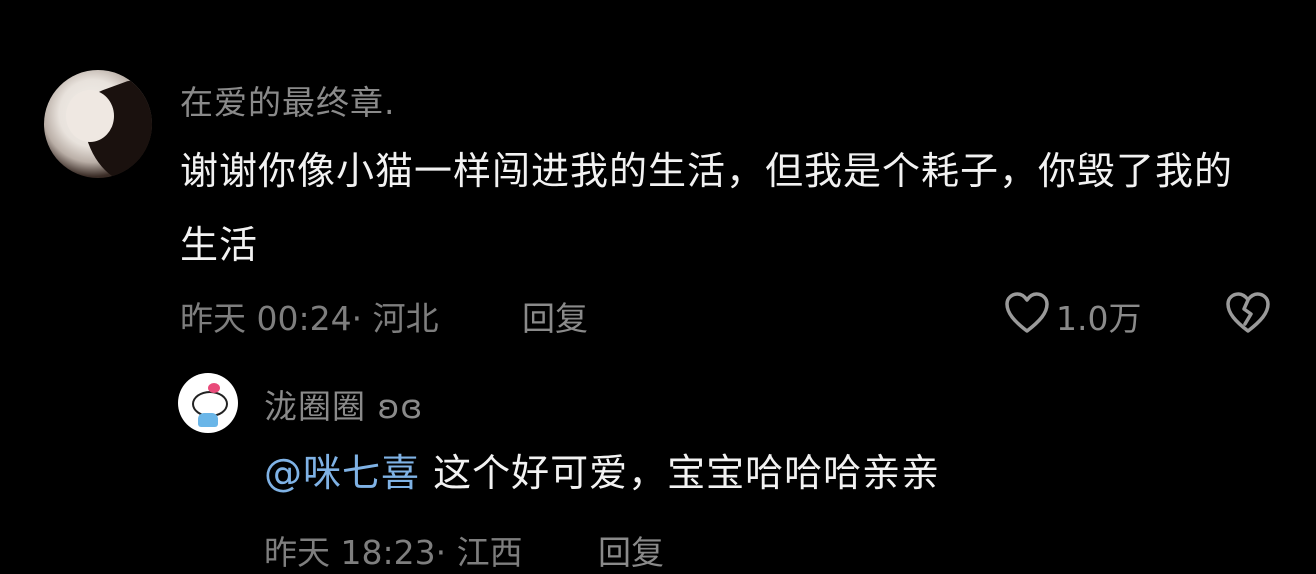 The image size is (1316, 574). What do you see at coordinates (1027, 313) in the screenshot?
I see `heart-icon` at bounding box center [1027, 313].